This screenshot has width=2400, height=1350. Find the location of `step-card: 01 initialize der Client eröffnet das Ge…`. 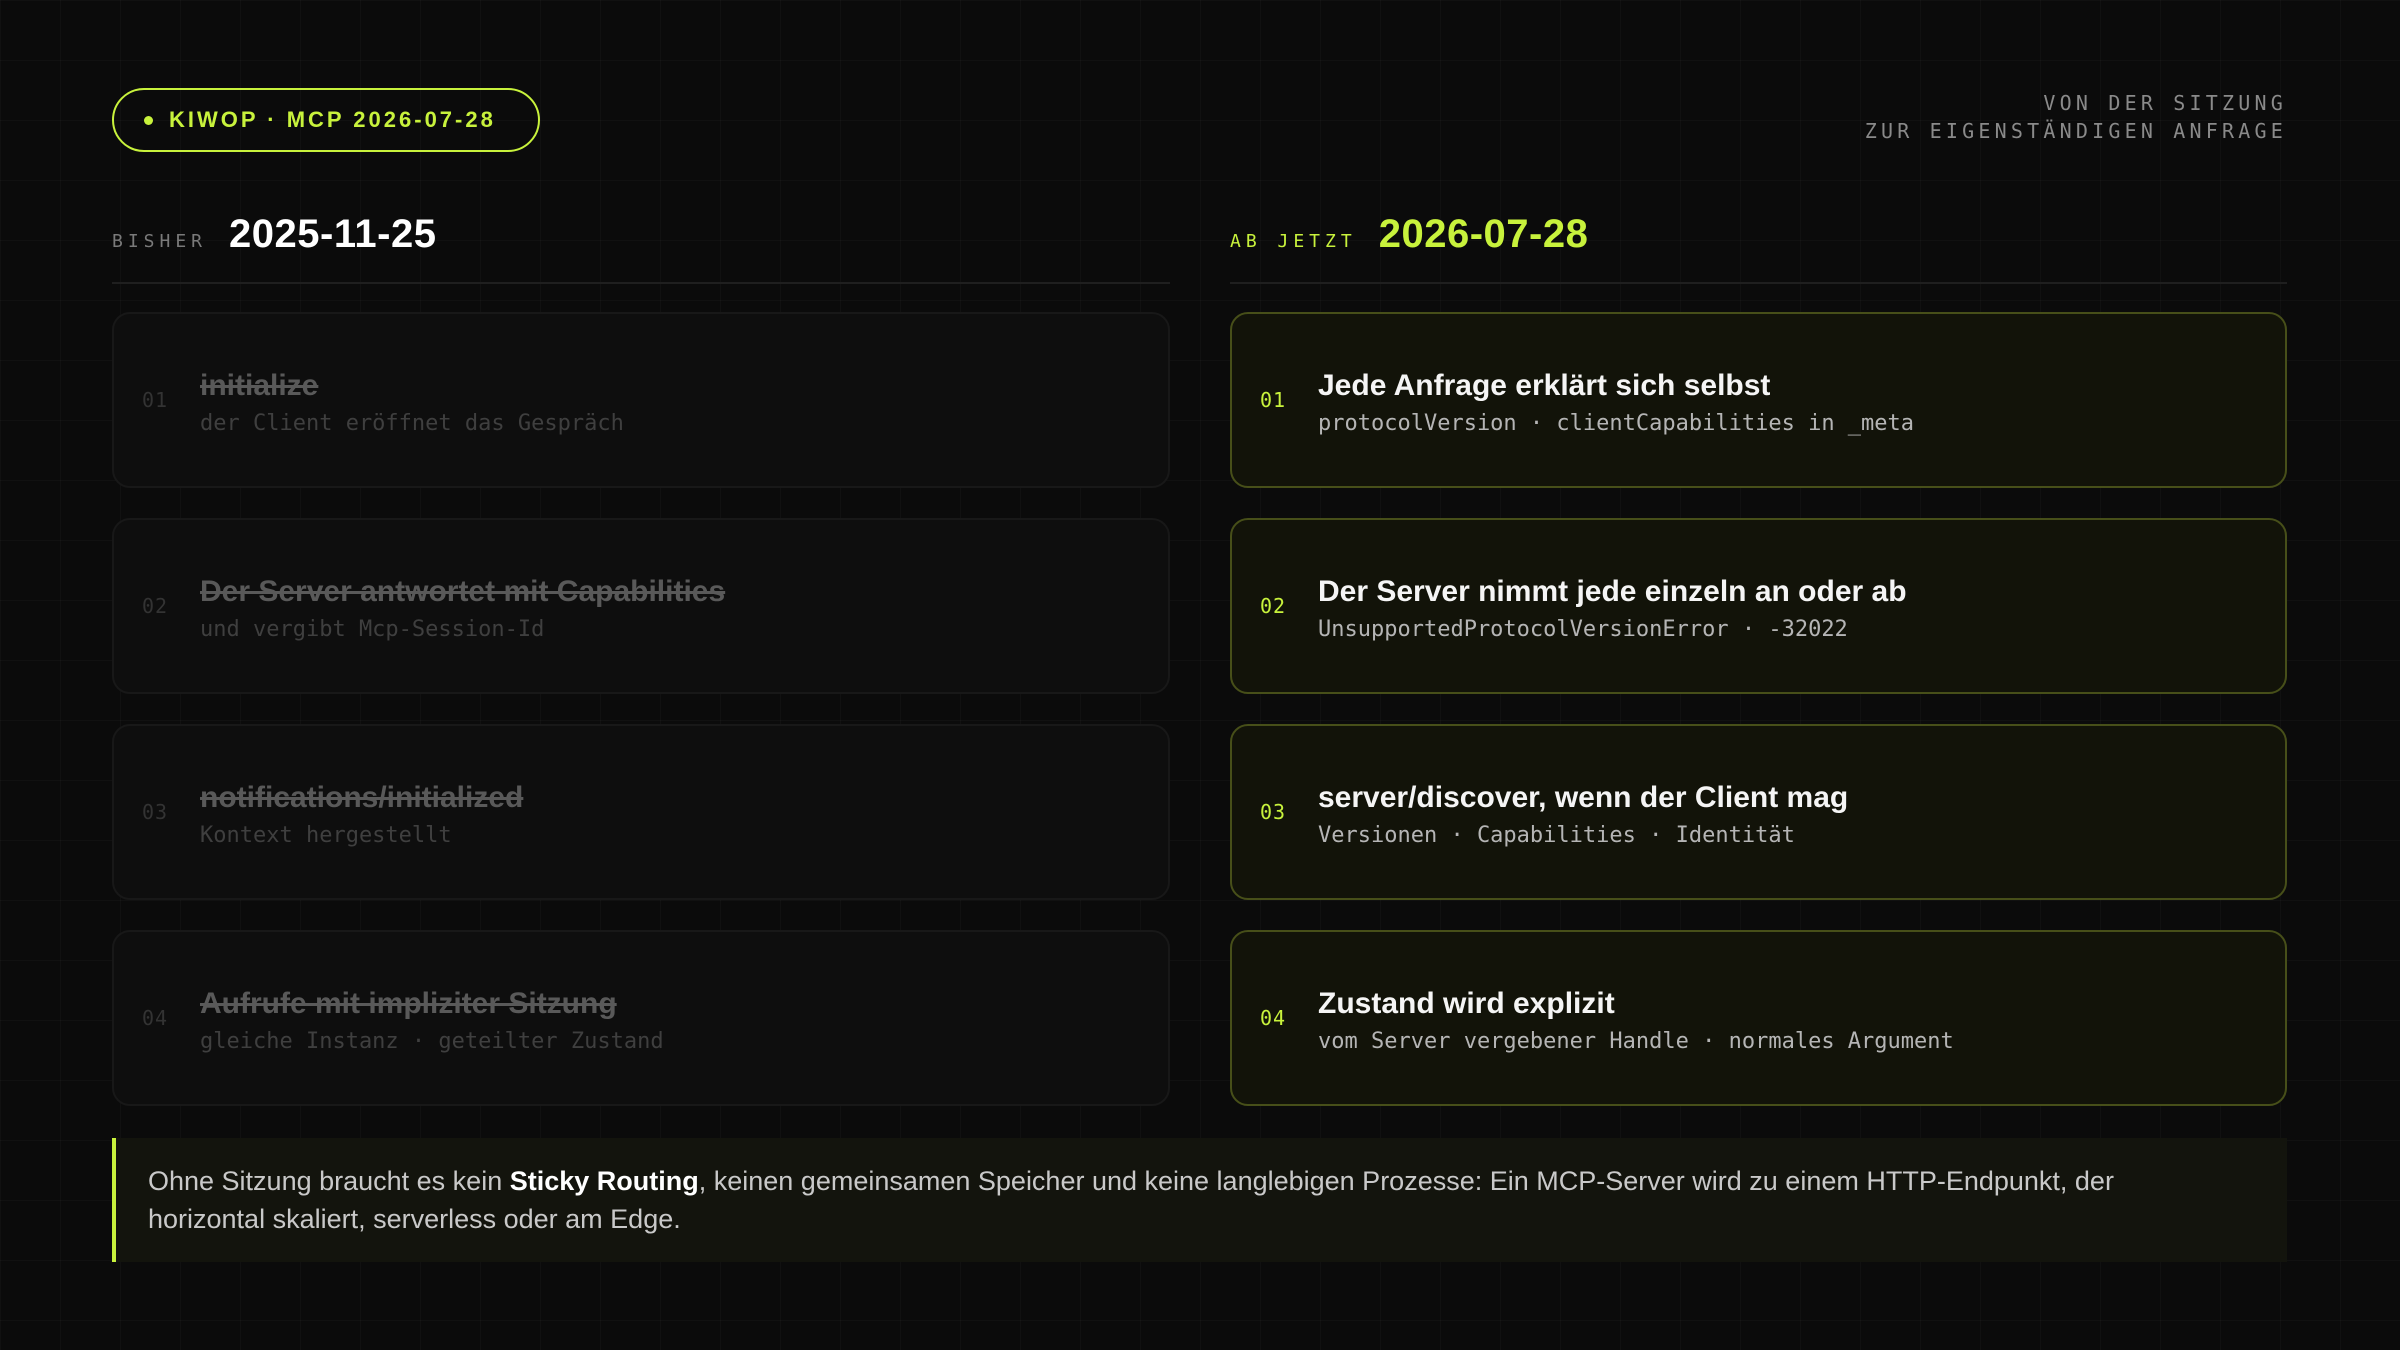

step-card: 01 initialize der Client eröffnet das Ge… is located at coordinates (641, 400).